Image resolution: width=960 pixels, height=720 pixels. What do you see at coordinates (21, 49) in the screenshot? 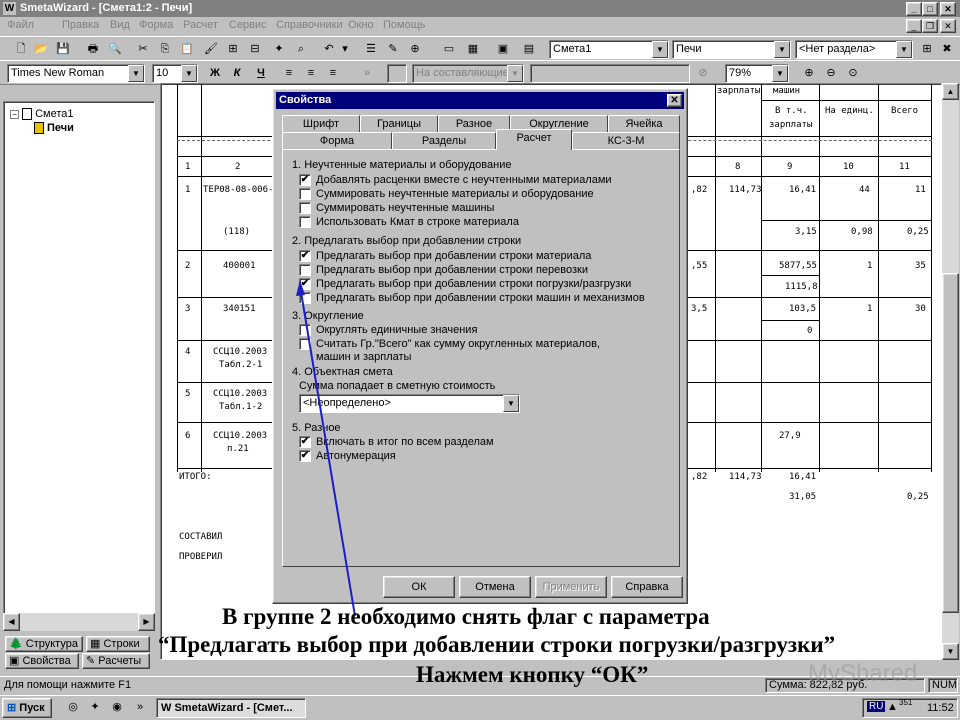
I see `new-file-icon: 🗋` at bounding box center [21, 49].